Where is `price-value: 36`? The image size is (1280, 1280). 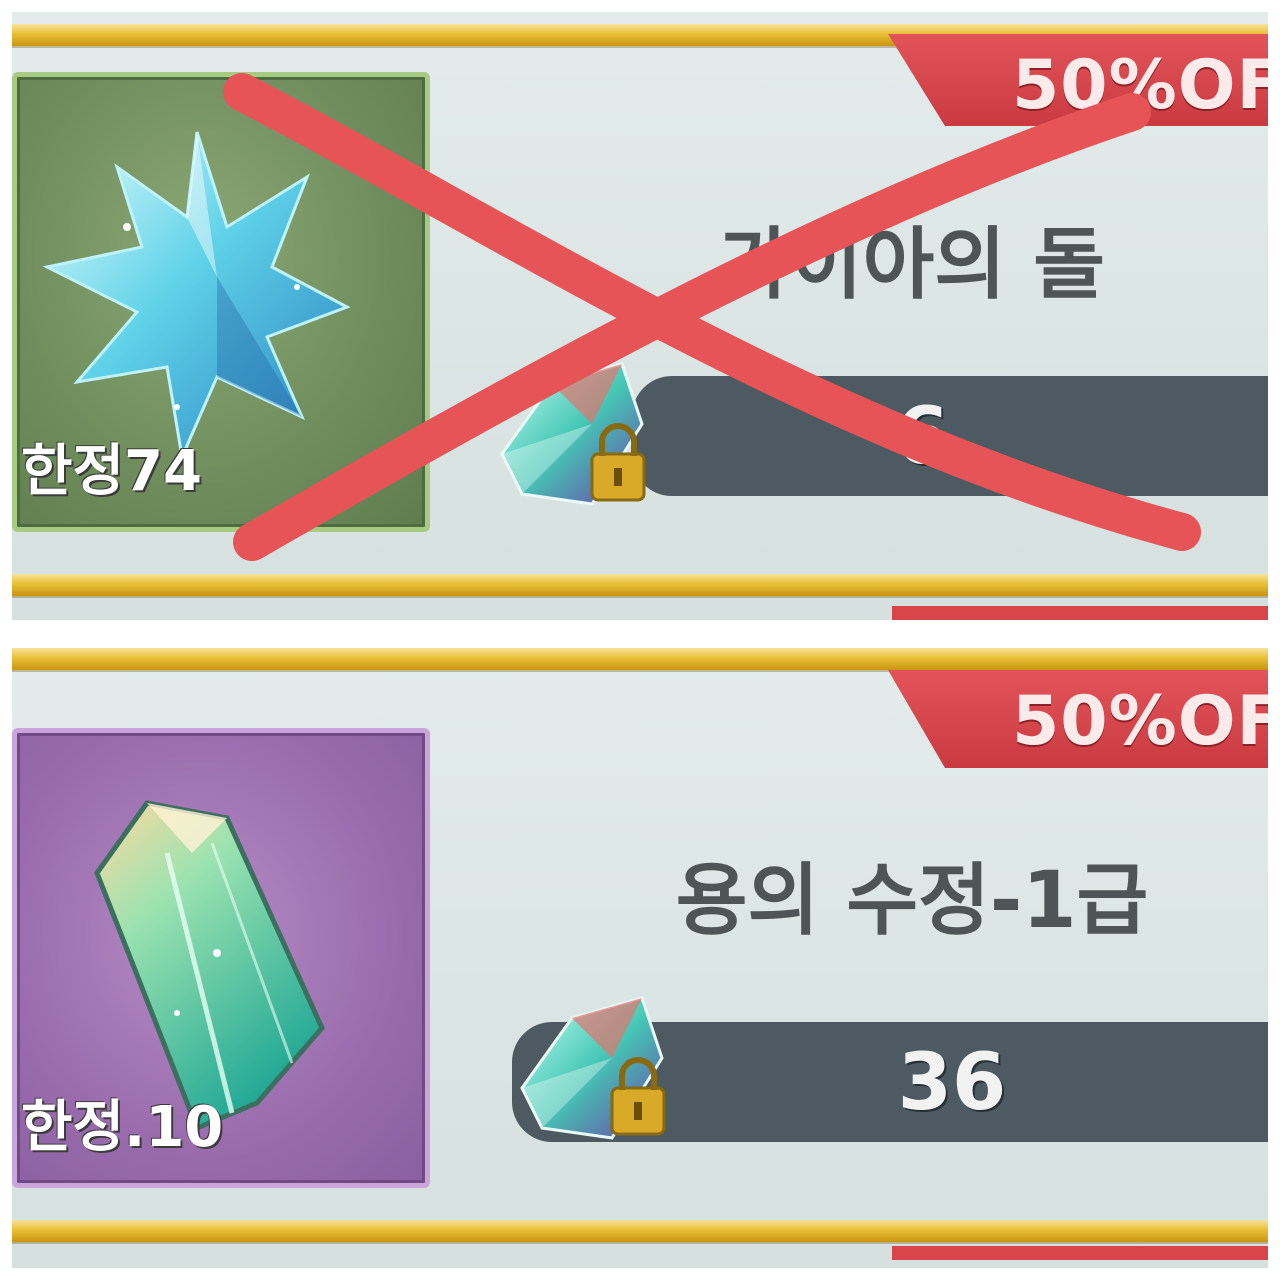 price-value: 36 is located at coordinates (952, 1083).